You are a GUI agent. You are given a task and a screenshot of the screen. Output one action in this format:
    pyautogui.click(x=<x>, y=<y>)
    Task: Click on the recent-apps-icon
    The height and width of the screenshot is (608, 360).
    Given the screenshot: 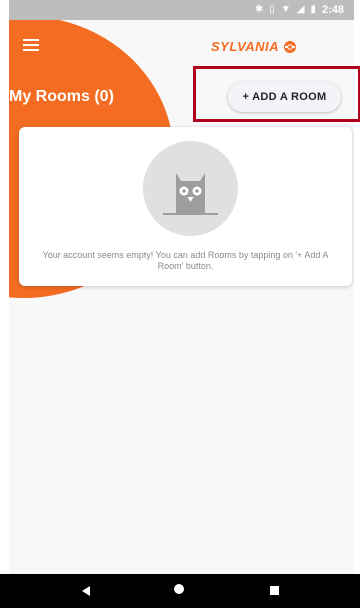 What is the action you would take?
    pyautogui.click(x=274, y=590)
    